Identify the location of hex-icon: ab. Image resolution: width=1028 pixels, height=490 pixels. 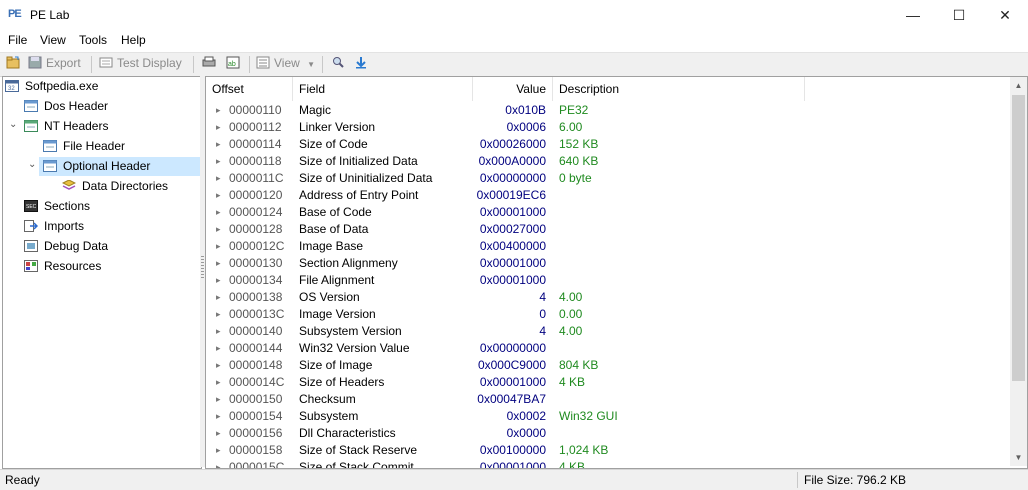
(233, 62).